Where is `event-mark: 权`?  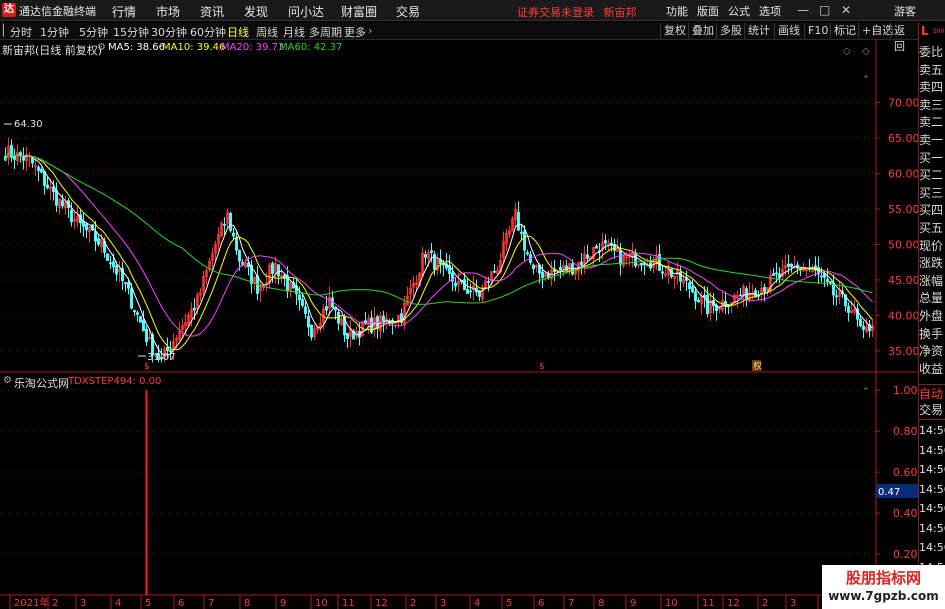
event-mark: 权 is located at coordinates (757, 366).